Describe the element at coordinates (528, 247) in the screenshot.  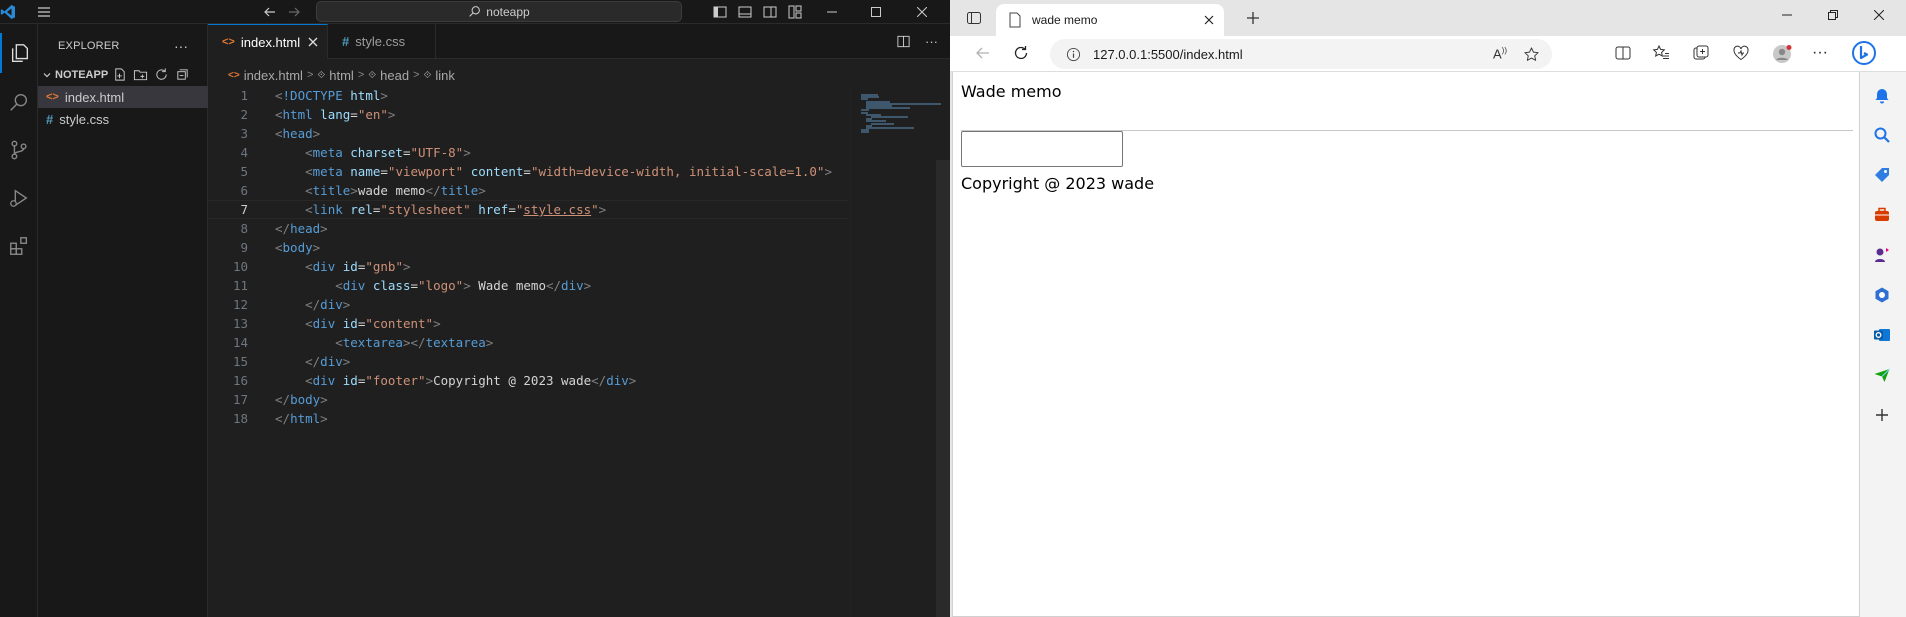
I see `code-line: 9 <body>` at that location.